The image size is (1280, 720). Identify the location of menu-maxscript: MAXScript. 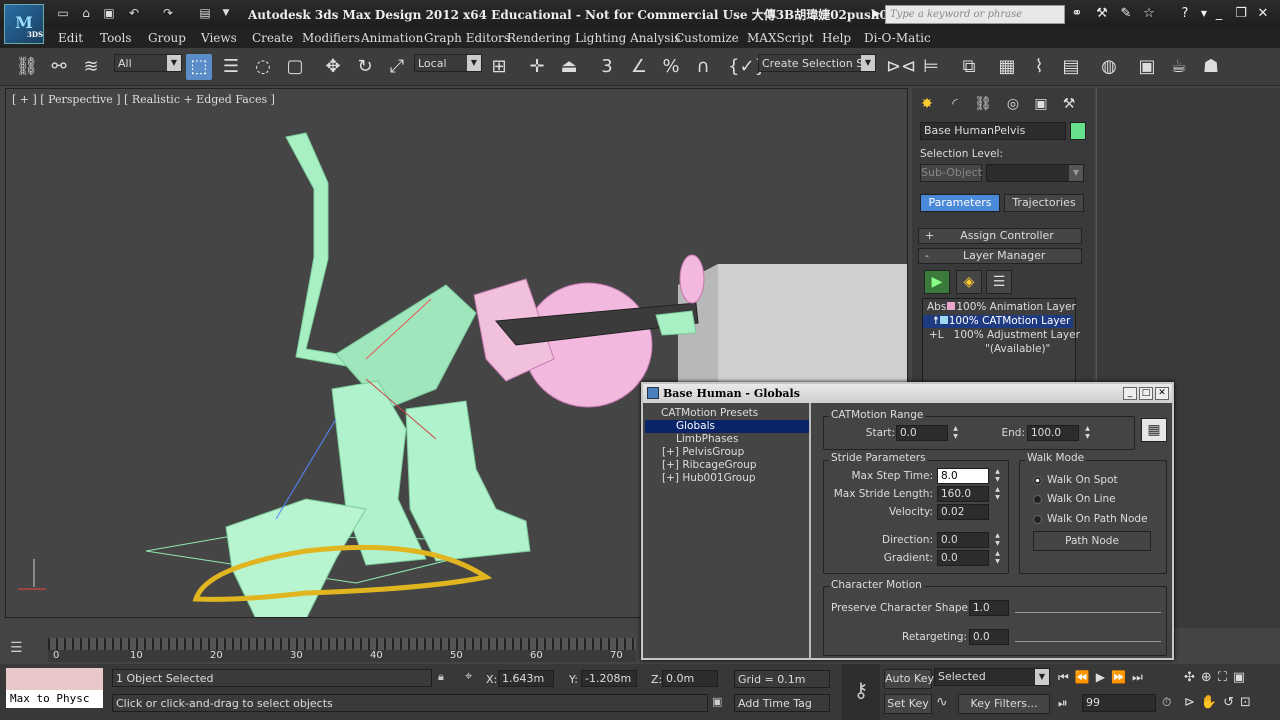
(780, 38).